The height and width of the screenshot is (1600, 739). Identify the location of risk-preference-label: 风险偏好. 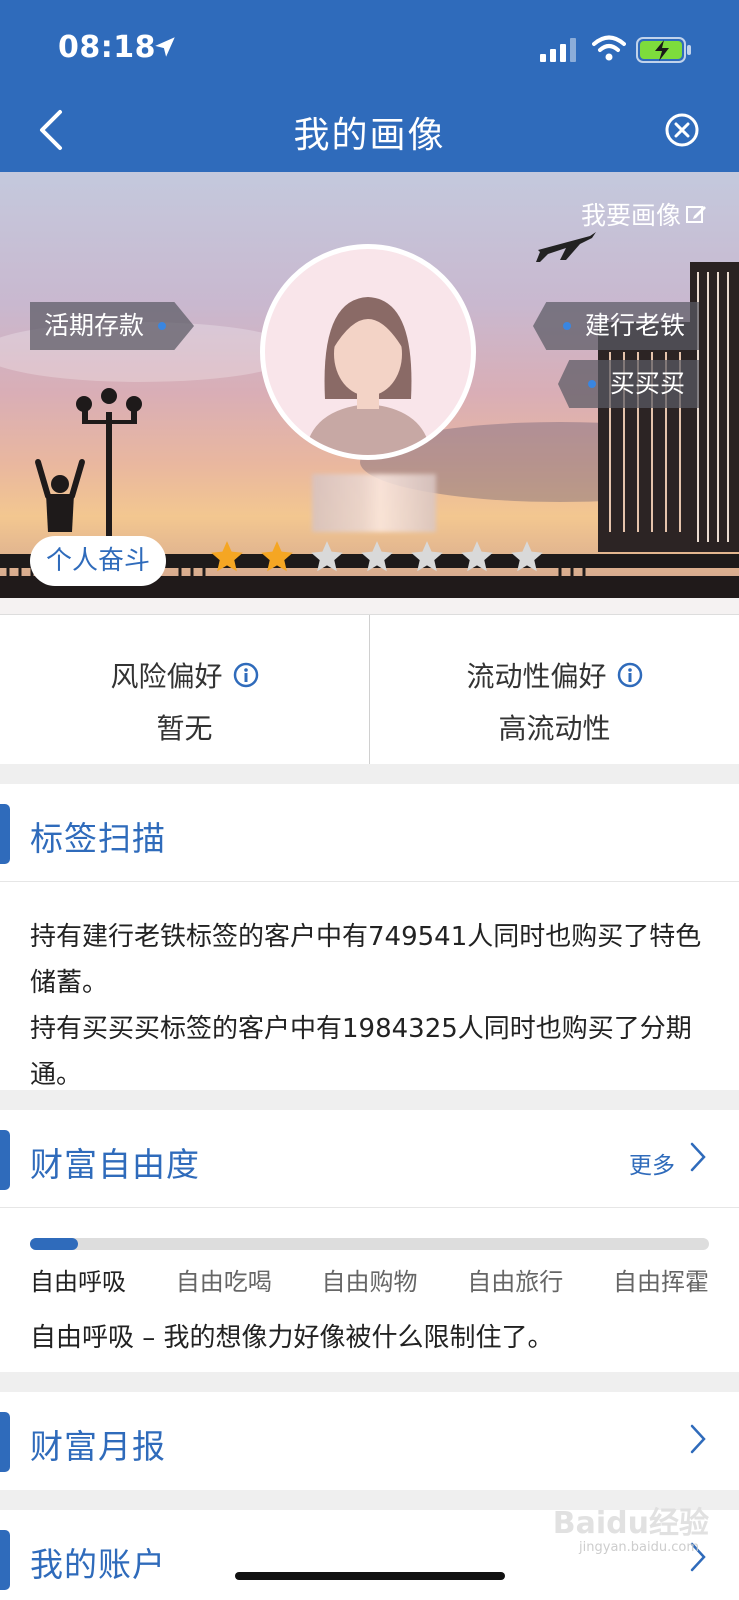
(184, 675).